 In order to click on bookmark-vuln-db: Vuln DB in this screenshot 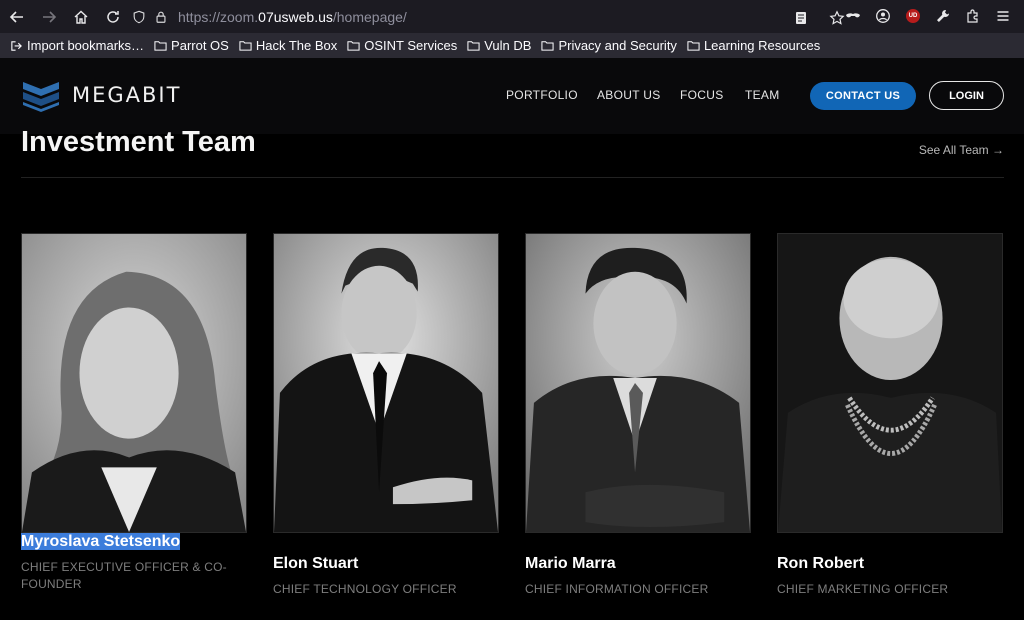, I will do `click(499, 45)`.